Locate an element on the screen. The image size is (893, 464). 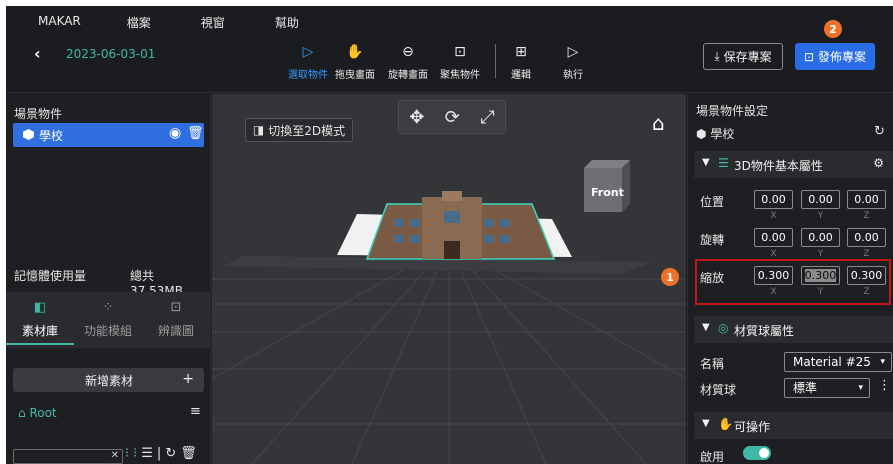
add-asset-button: 新增素材 + is located at coordinates (108, 380).